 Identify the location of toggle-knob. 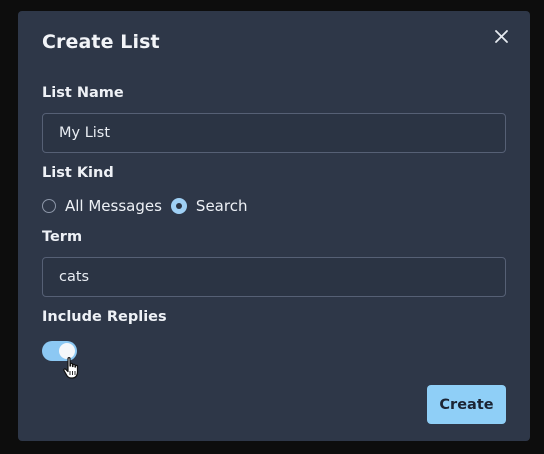
(67, 351).